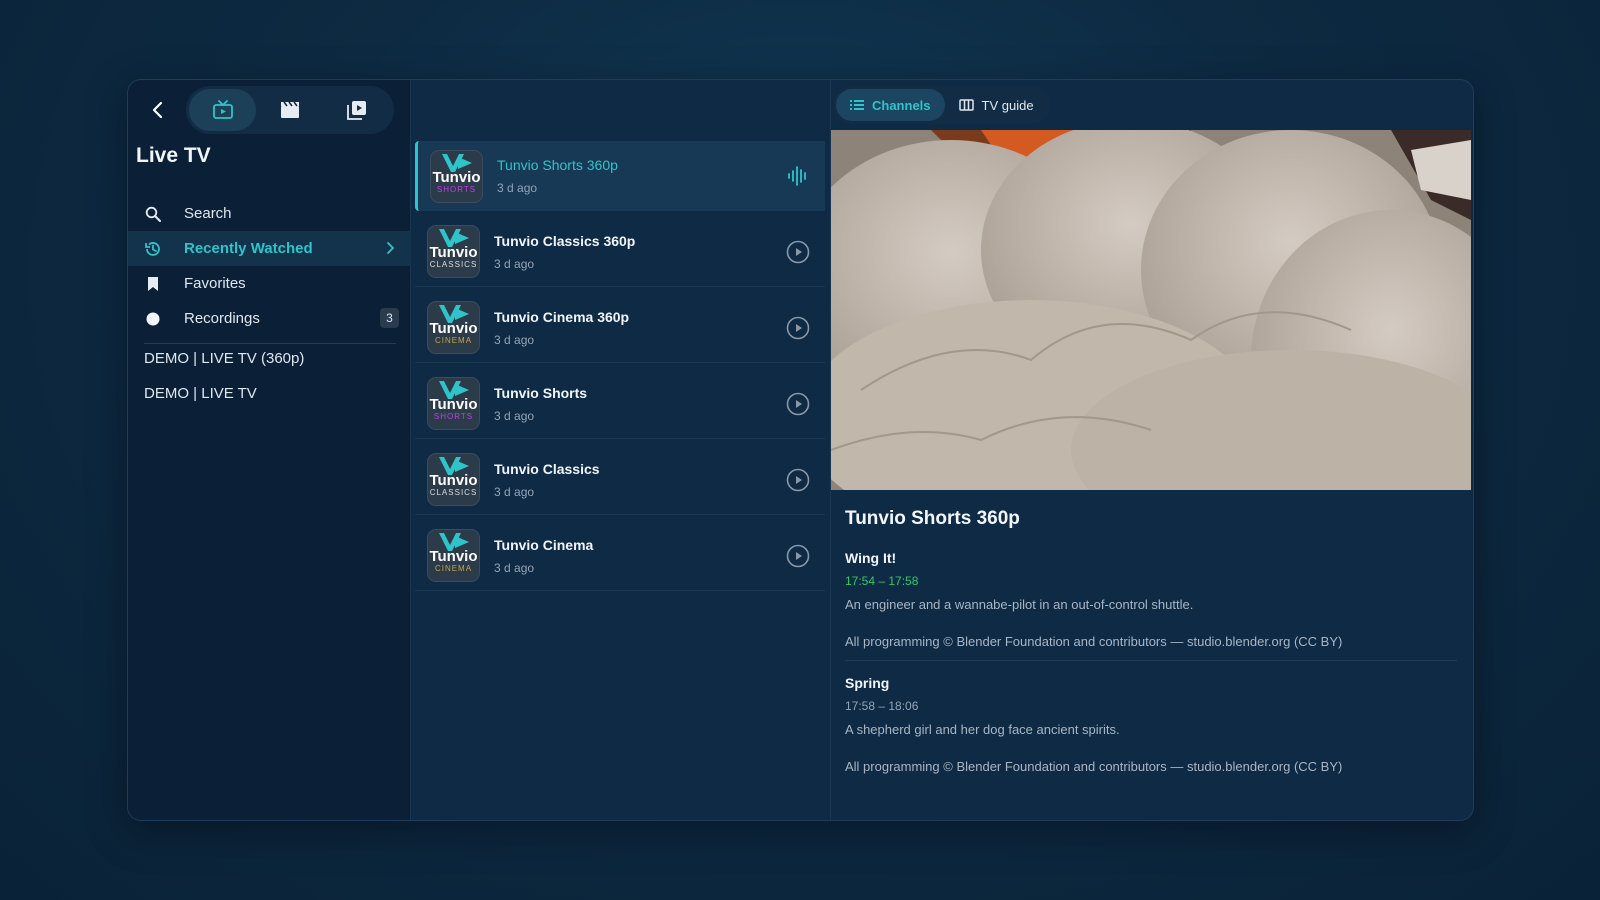 Image resolution: width=1600 pixels, height=900 pixels. What do you see at coordinates (639, 252) in the screenshot?
I see `channel-text: Tunvio Classics 360p 3 d ago` at bounding box center [639, 252].